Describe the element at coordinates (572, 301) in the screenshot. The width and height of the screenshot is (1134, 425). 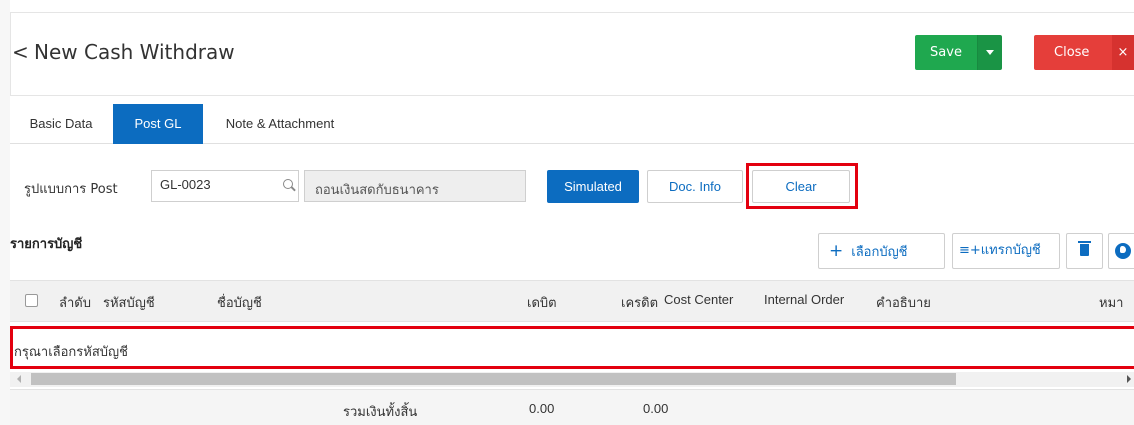
I see `table-header` at that location.